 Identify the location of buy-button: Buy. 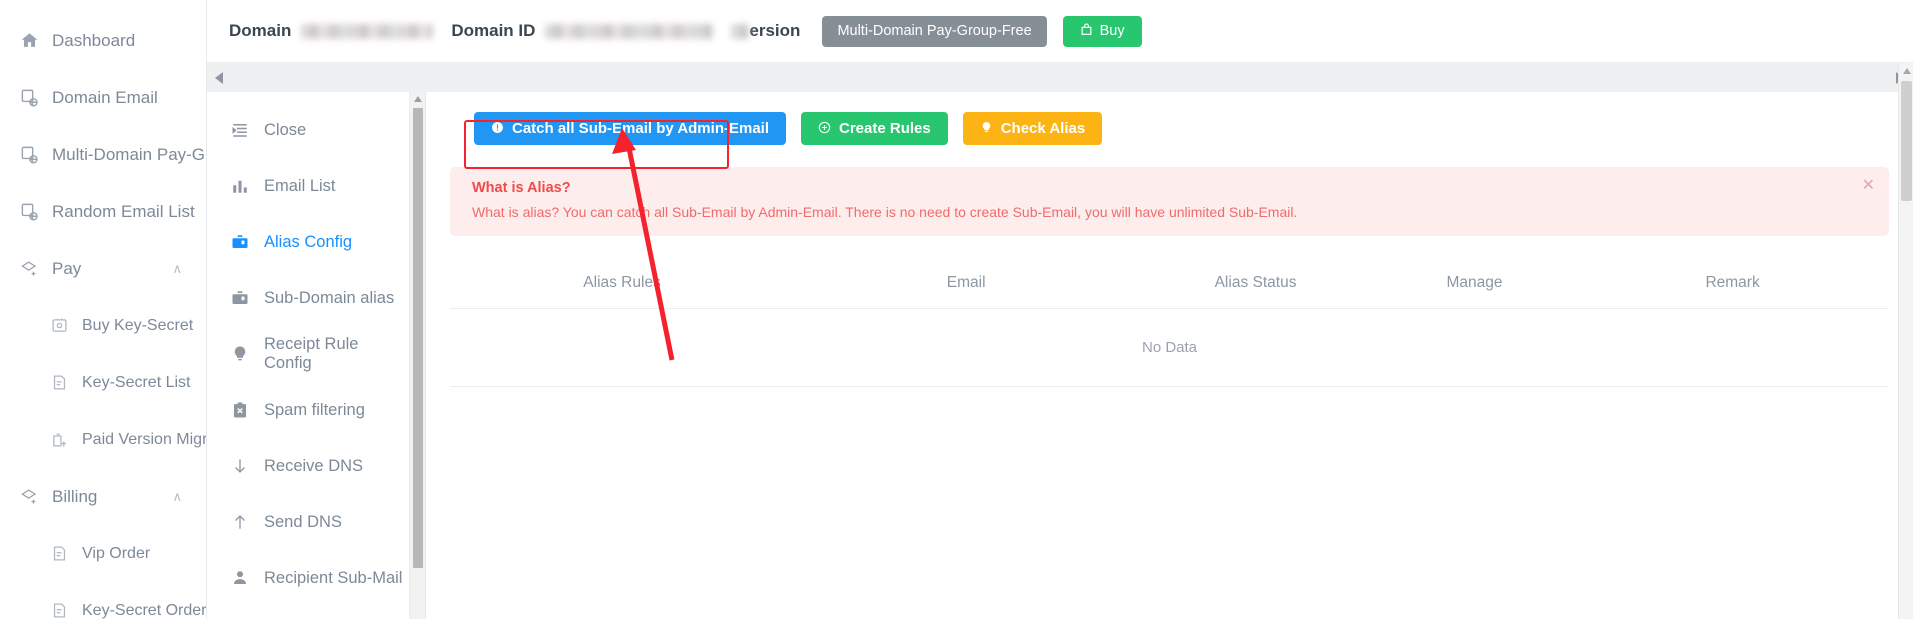
(1102, 31).